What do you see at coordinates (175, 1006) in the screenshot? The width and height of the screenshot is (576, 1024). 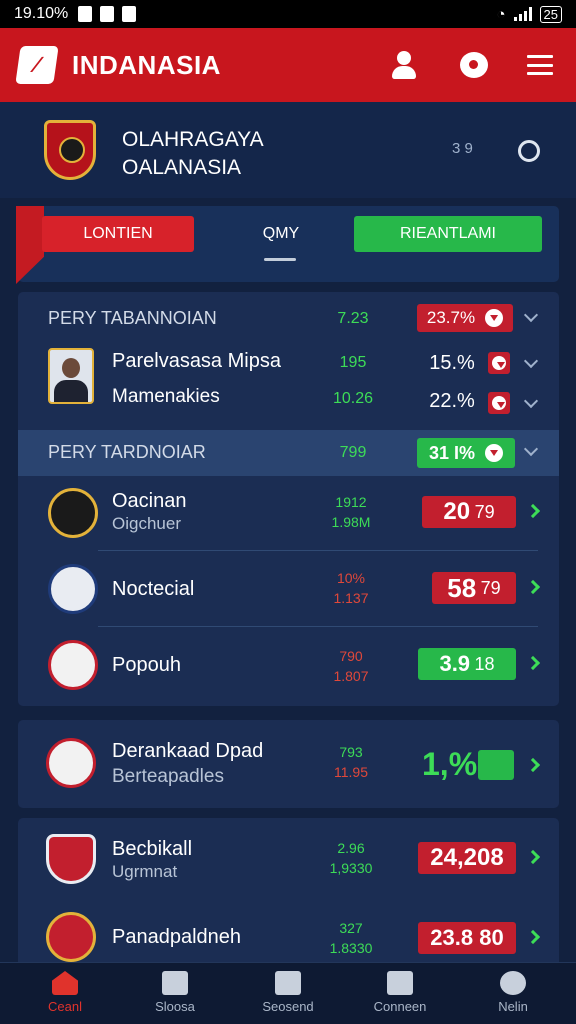 I see `nav-label: Sloosa` at bounding box center [175, 1006].